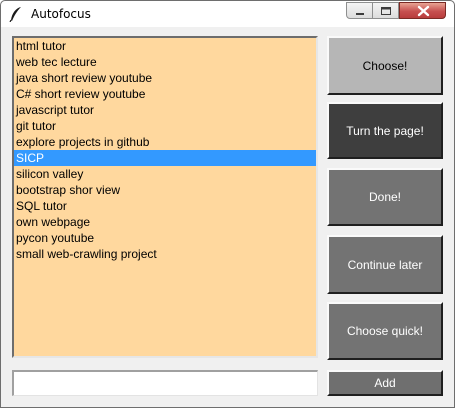 Image resolution: width=455 pixels, height=408 pixels. What do you see at coordinates (165, 110) in the screenshot?
I see `list-item: javascript tutor` at bounding box center [165, 110].